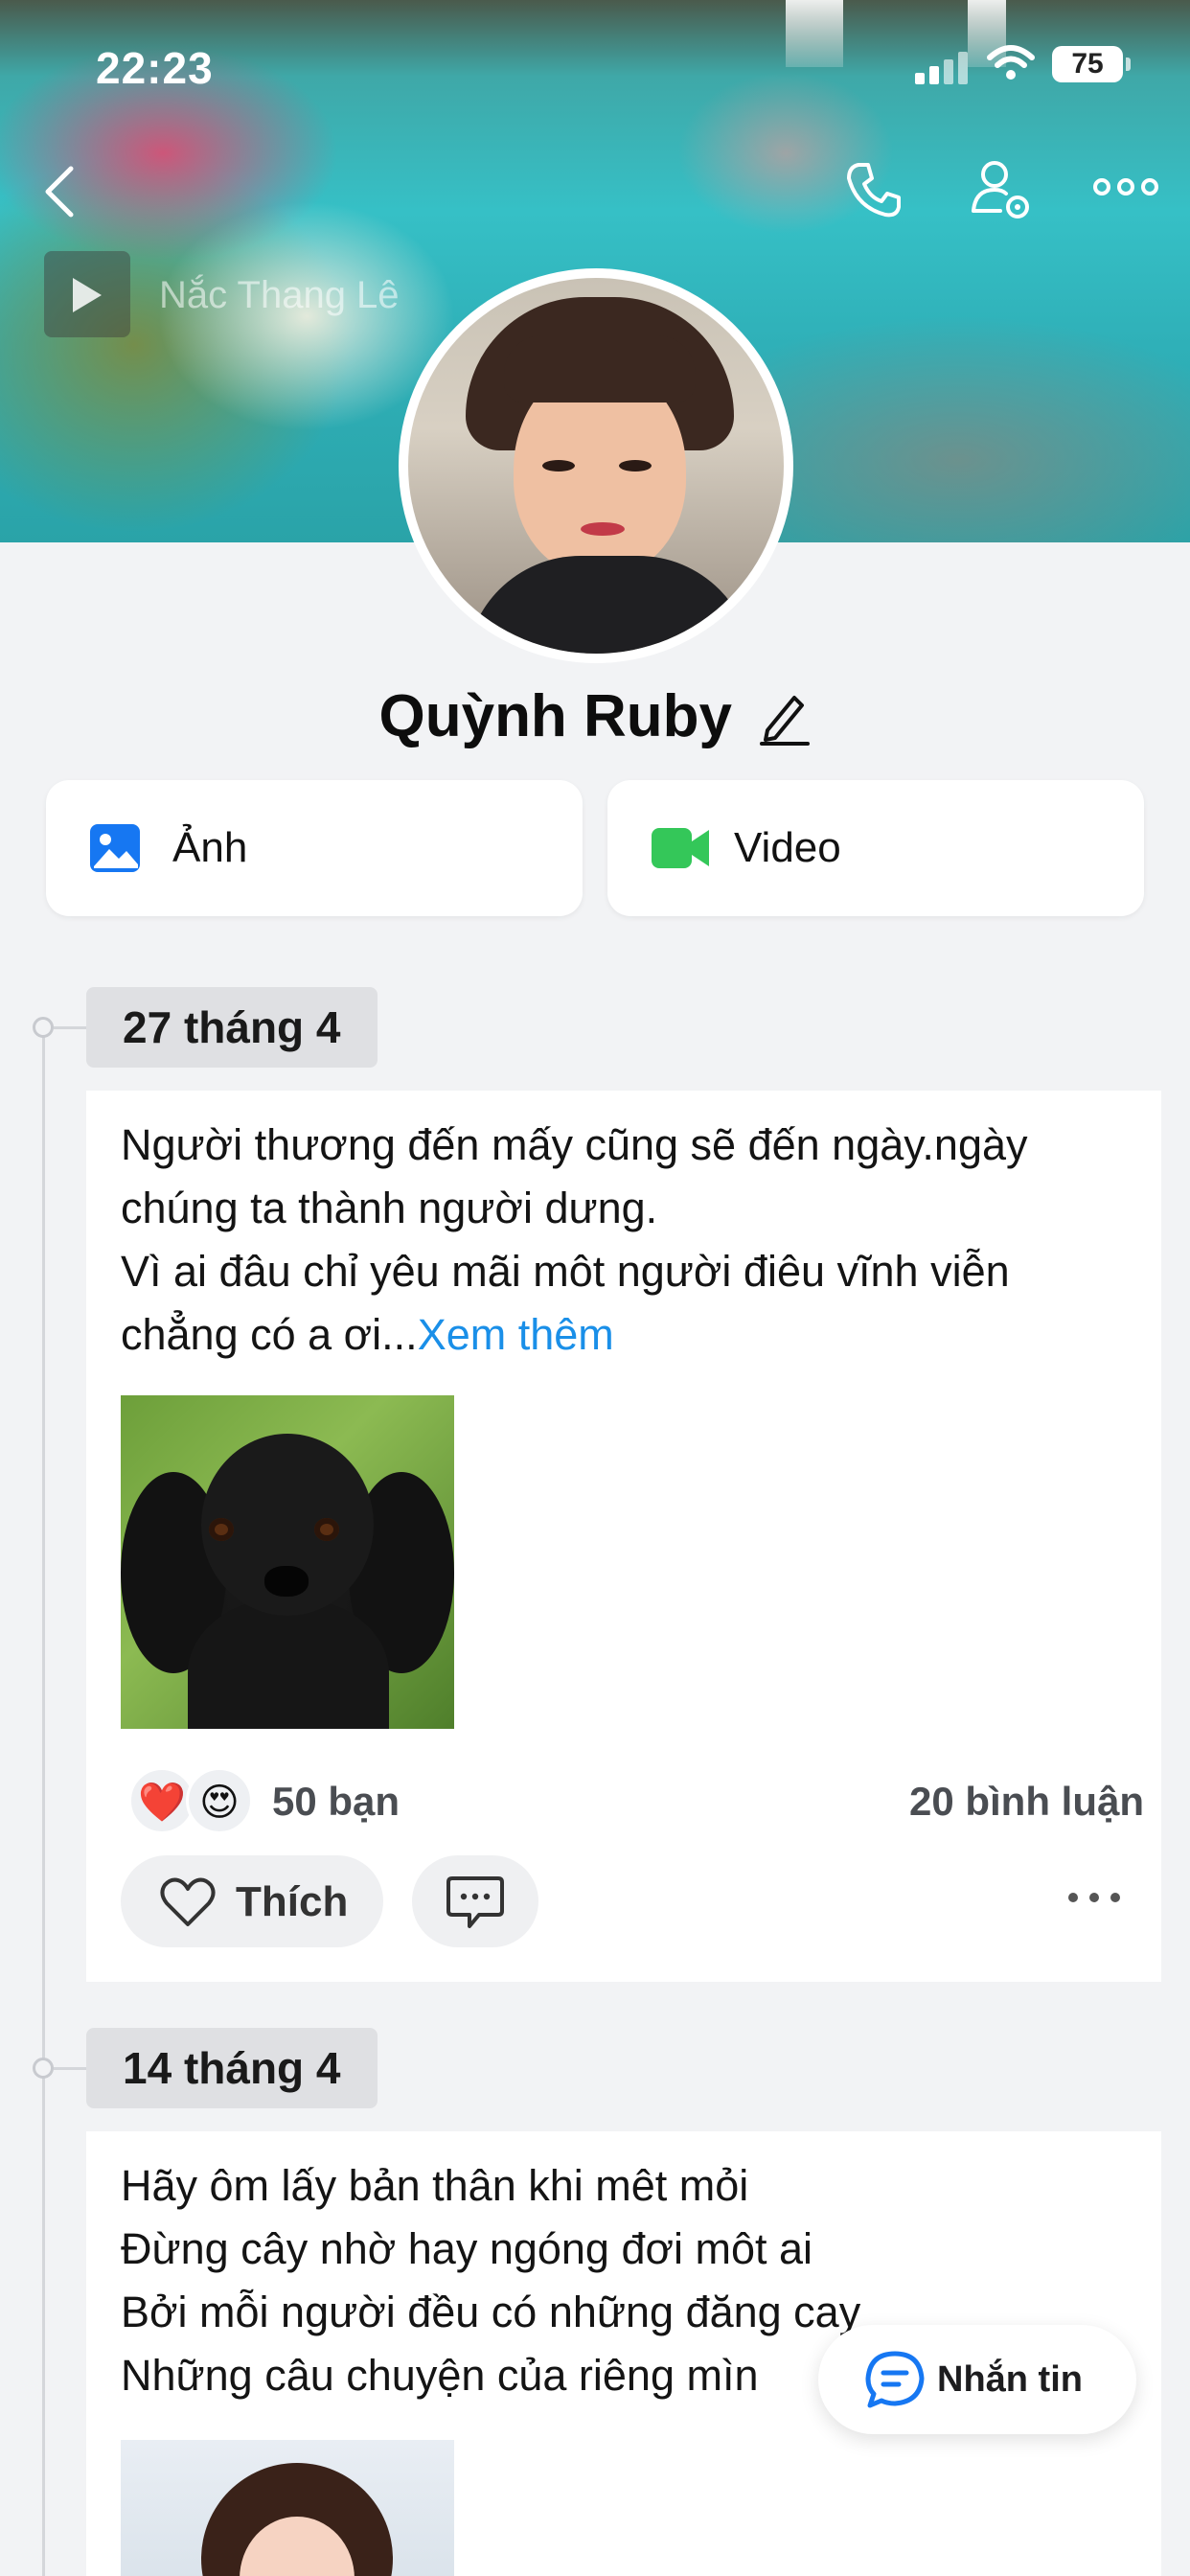 Image resolution: width=1190 pixels, height=2576 pixels. I want to click on video-label: Video, so click(788, 847).